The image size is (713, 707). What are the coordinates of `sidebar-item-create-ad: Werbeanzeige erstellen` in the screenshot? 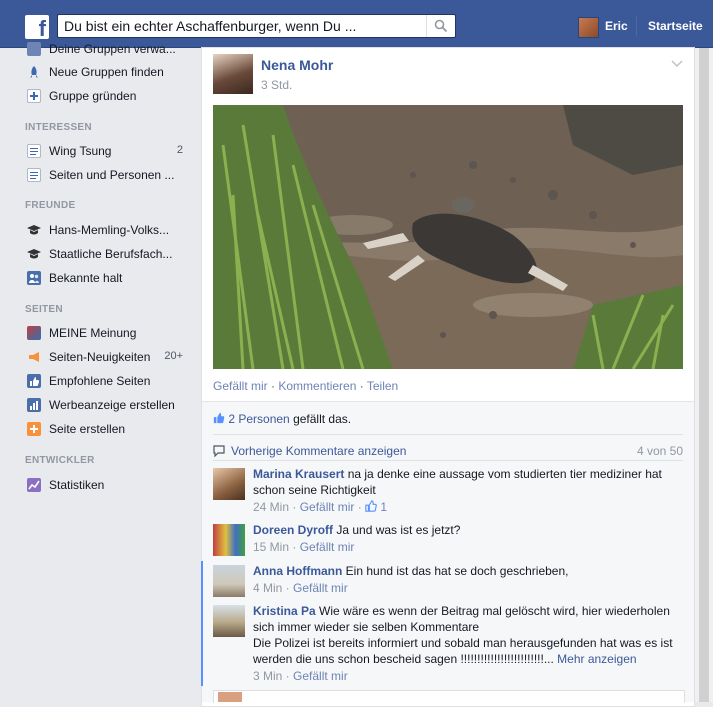 It's located at (111, 406).